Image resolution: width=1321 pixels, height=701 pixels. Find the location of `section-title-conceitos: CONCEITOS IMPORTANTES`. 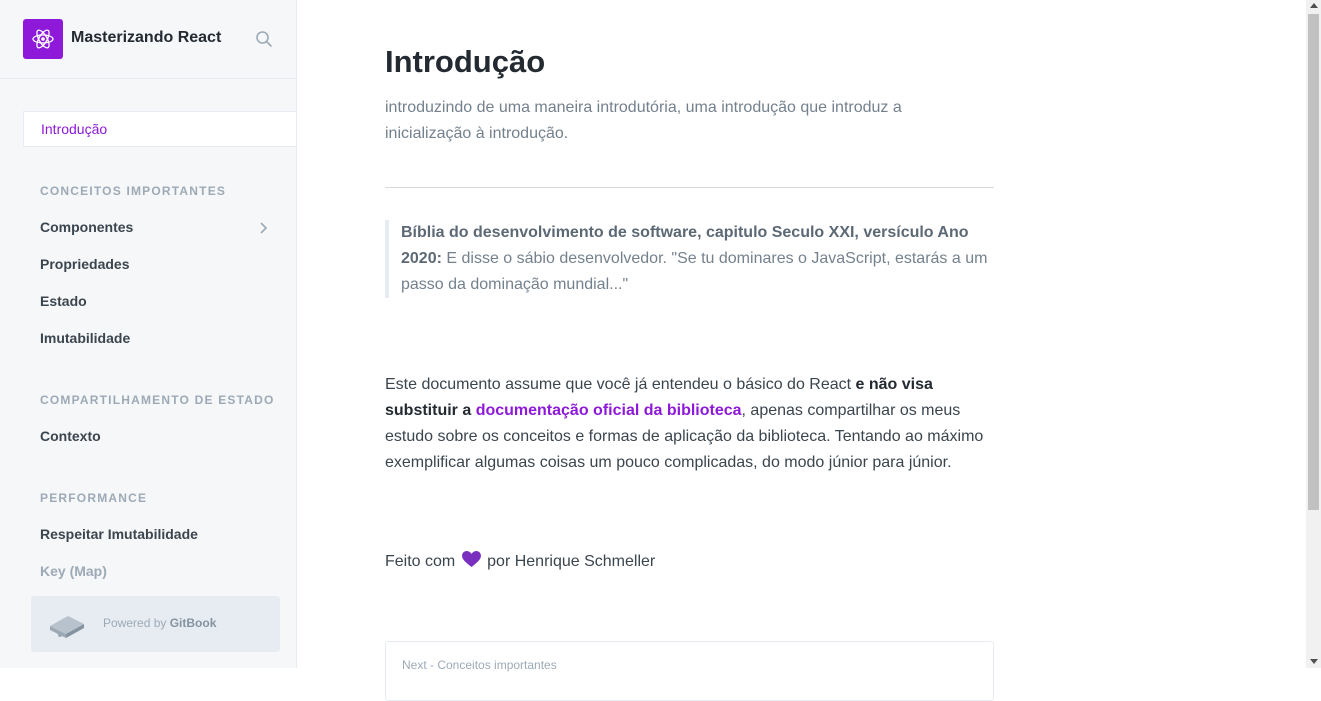

section-title-conceitos: CONCEITOS IMPORTANTES is located at coordinates (133, 191).